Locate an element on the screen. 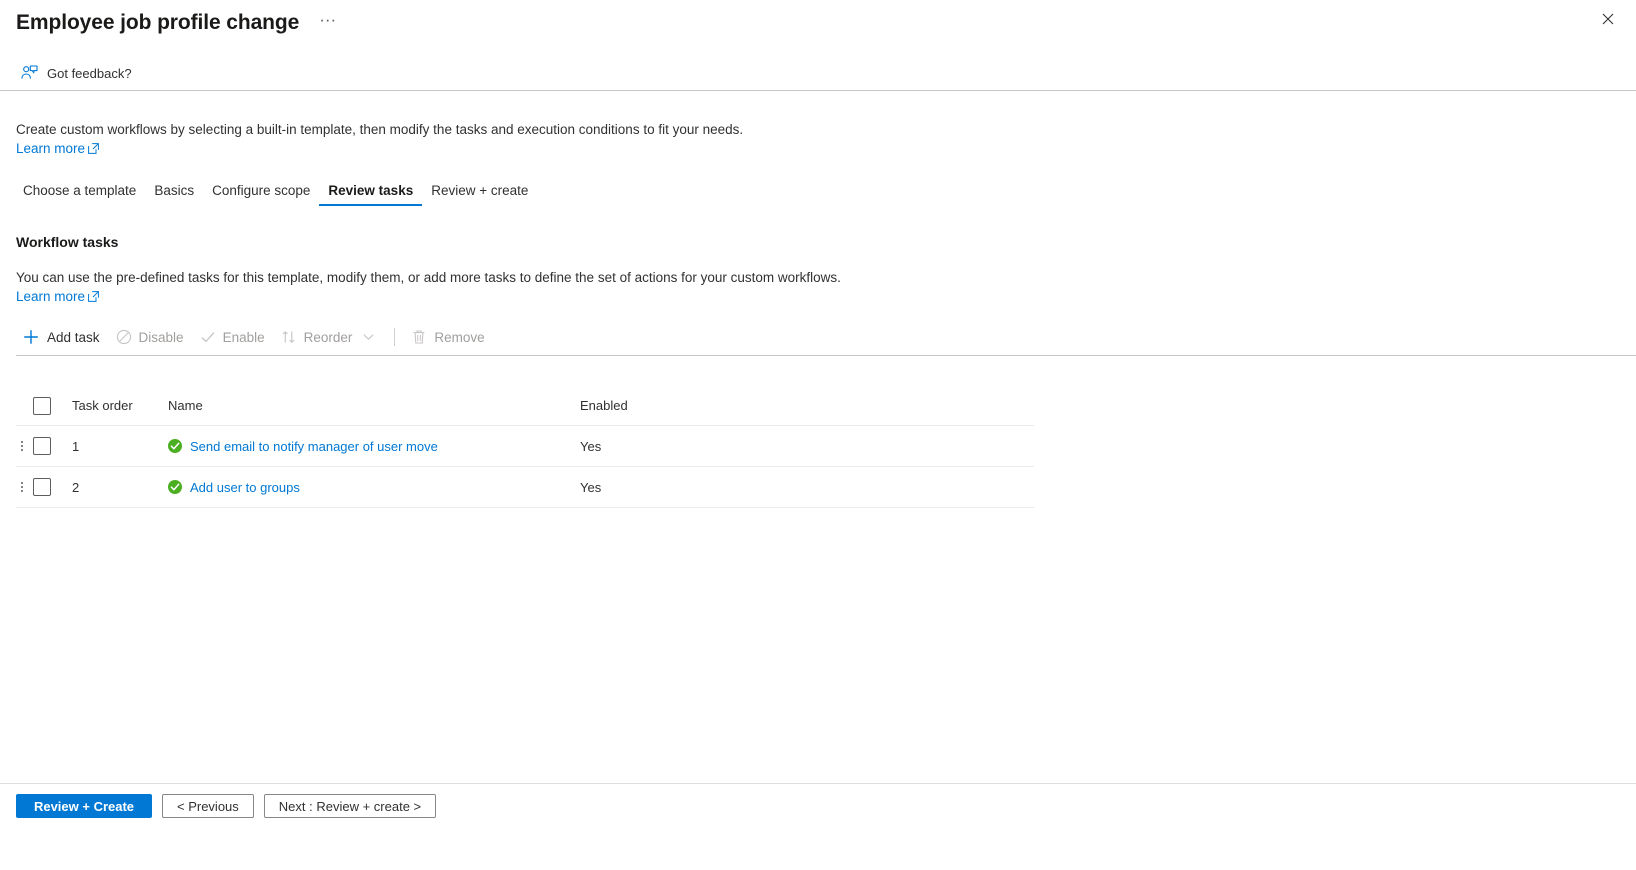 The image size is (1636, 870). select-all-checkbox is located at coordinates (42, 405).